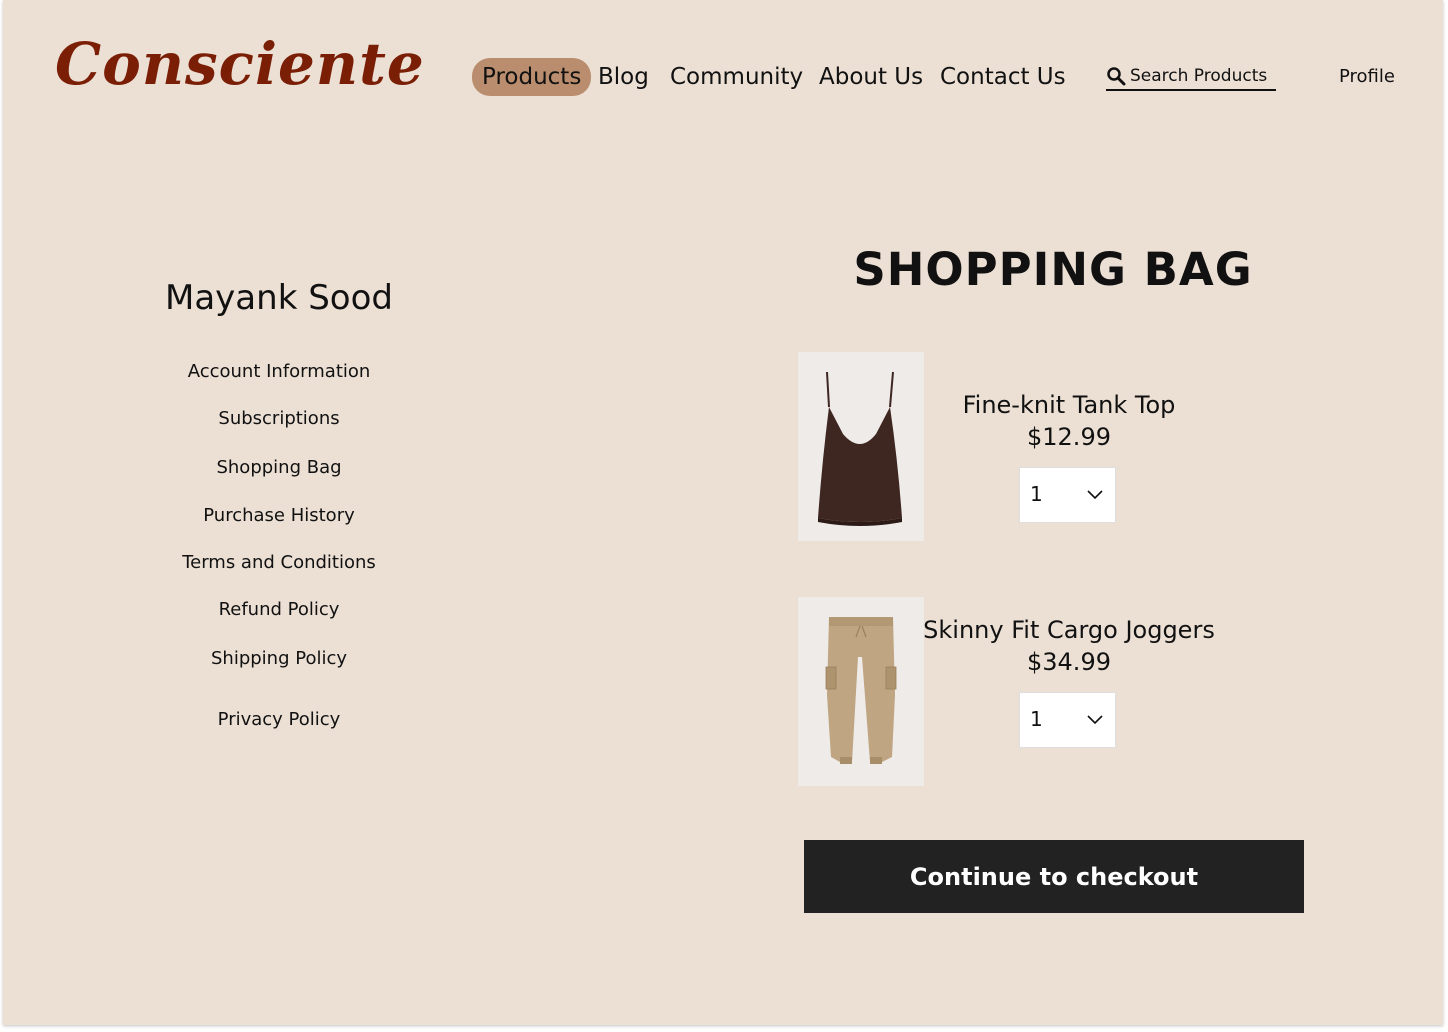 The image size is (1448, 1032). What do you see at coordinates (736, 77) in the screenshot?
I see `nav-item-community: Community` at bounding box center [736, 77].